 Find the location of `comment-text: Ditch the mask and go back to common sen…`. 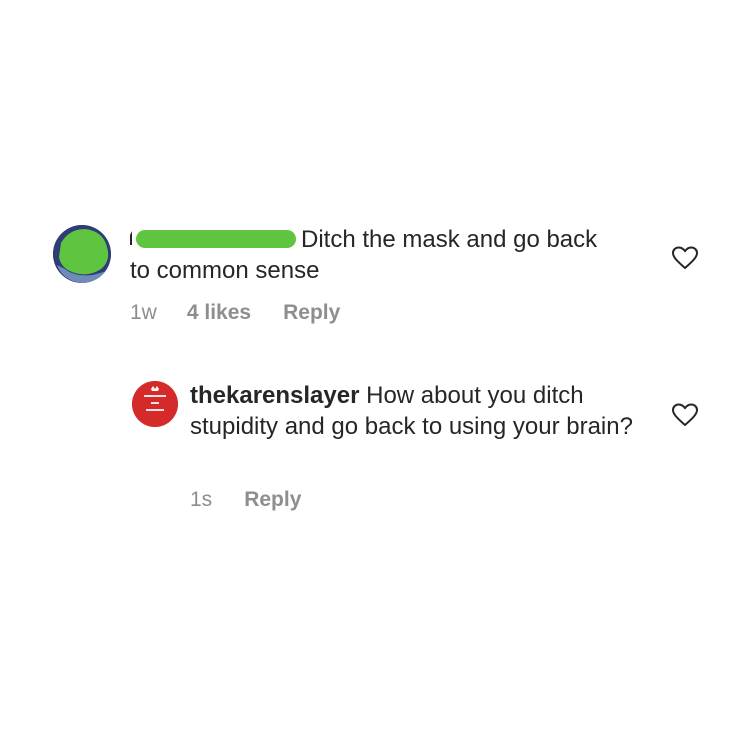

comment-text: Ditch the mask and go back to common sen… is located at coordinates (370, 255).